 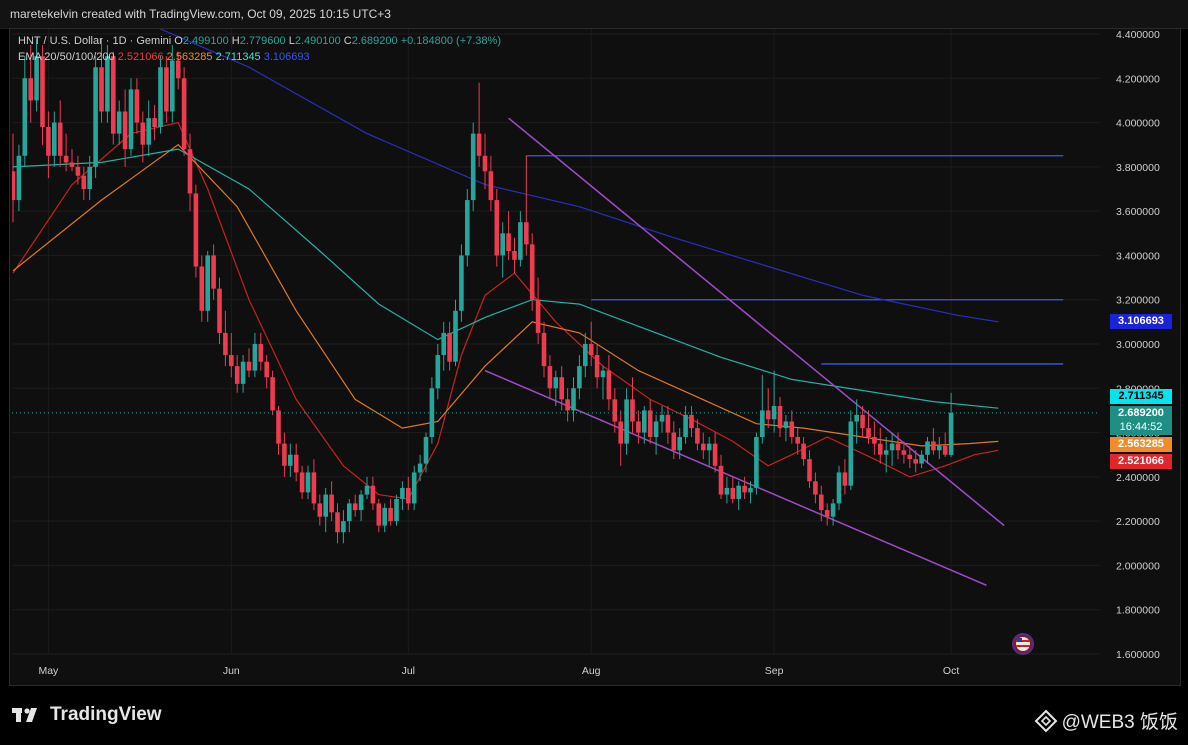 I want to click on y-axis-tick-label: 3.800000, so click(x=1138, y=168).